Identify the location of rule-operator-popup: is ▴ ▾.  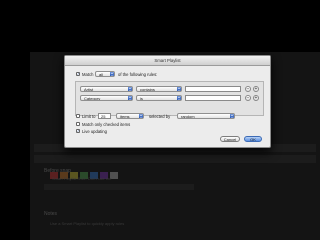
(159, 98).